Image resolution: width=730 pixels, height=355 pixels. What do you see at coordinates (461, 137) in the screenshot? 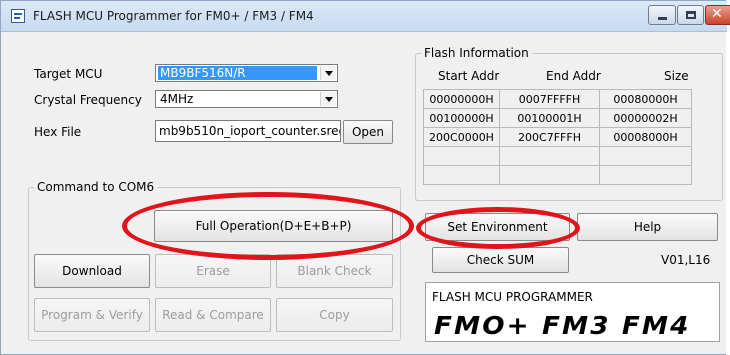
I see `table-cell: 200C0000H` at bounding box center [461, 137].